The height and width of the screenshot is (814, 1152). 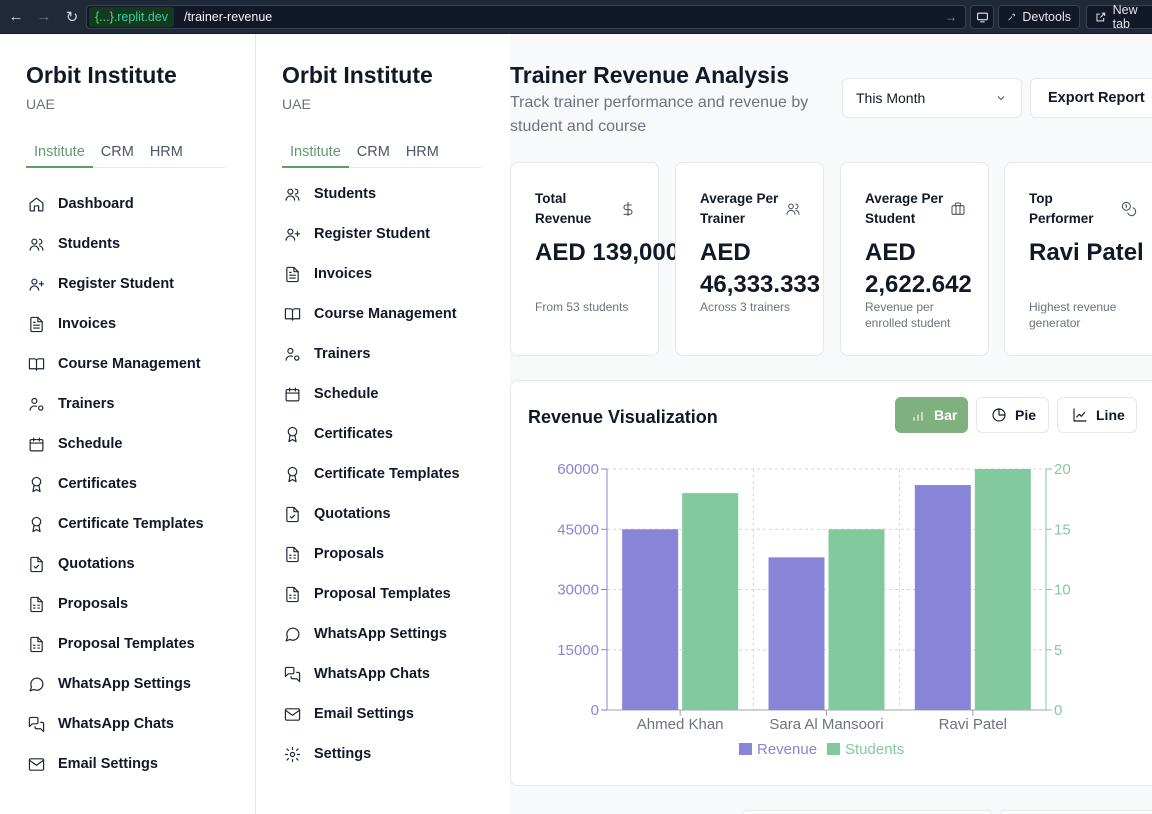 What do you see at coordinates (918, 268) in the screenshot?
I see `stat-value: AED 2,622.642` at bounding box center [918, 268].